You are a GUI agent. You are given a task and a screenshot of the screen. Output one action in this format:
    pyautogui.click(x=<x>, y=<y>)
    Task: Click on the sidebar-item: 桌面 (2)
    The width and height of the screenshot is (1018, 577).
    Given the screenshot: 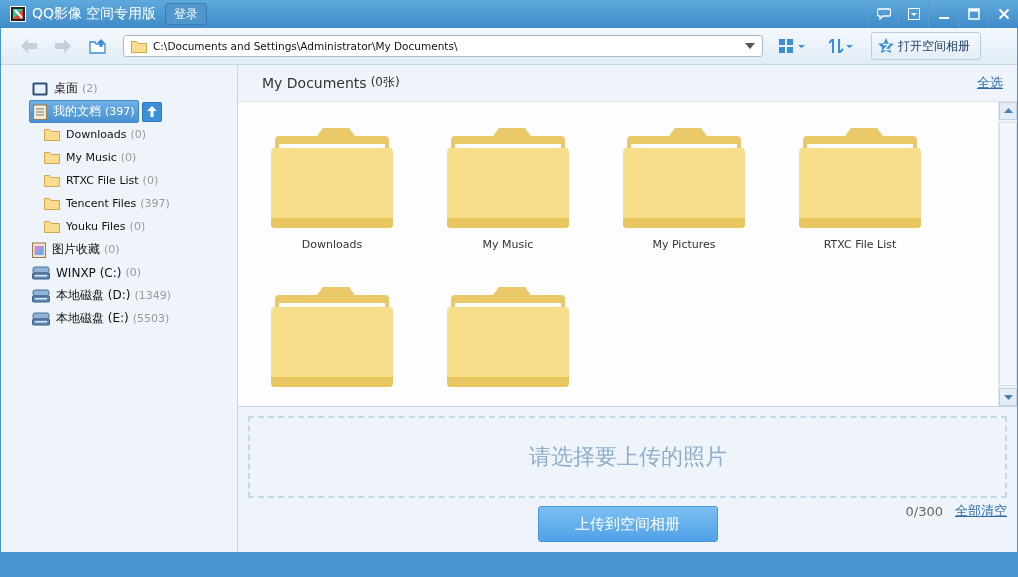 What is the action you would take?
    pyautogui.click(x=65, y=88)
    